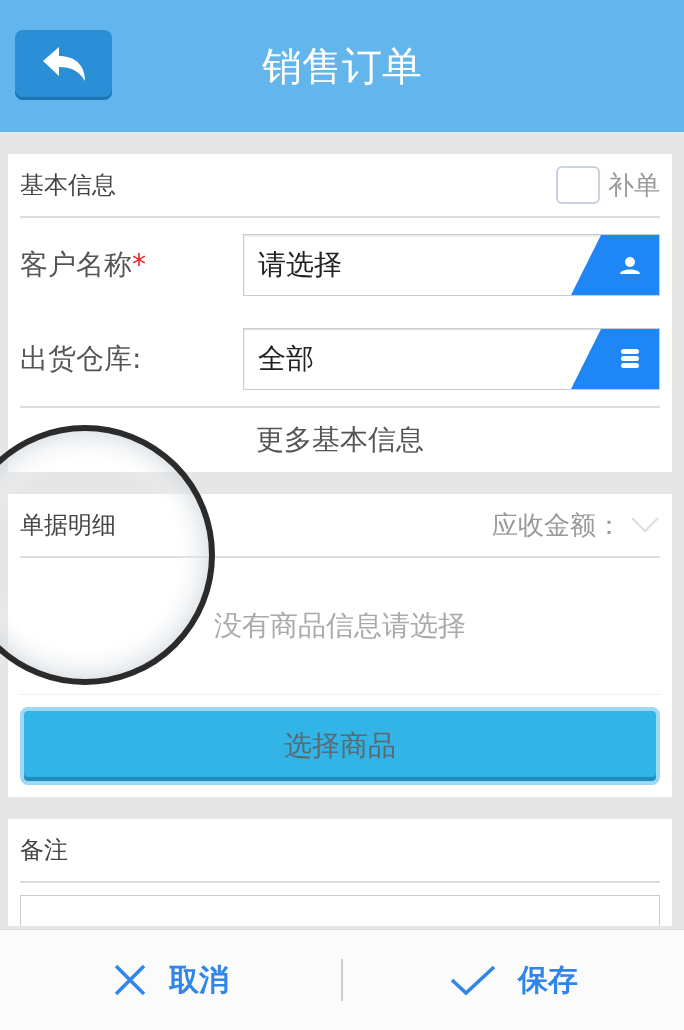 The height and width of the screenshot is (1030, 684). Describe the element at coordinates (129, 980) in the screenshot. I see `close-icon` at that location.